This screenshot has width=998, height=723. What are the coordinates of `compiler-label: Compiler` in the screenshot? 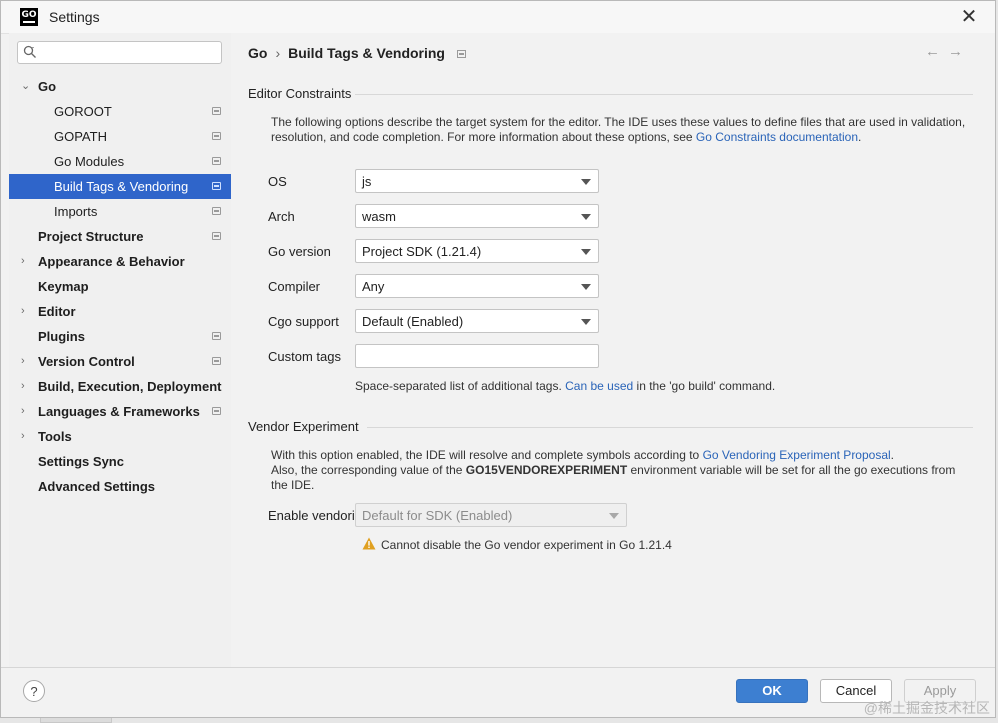 It's located at (294, 286).